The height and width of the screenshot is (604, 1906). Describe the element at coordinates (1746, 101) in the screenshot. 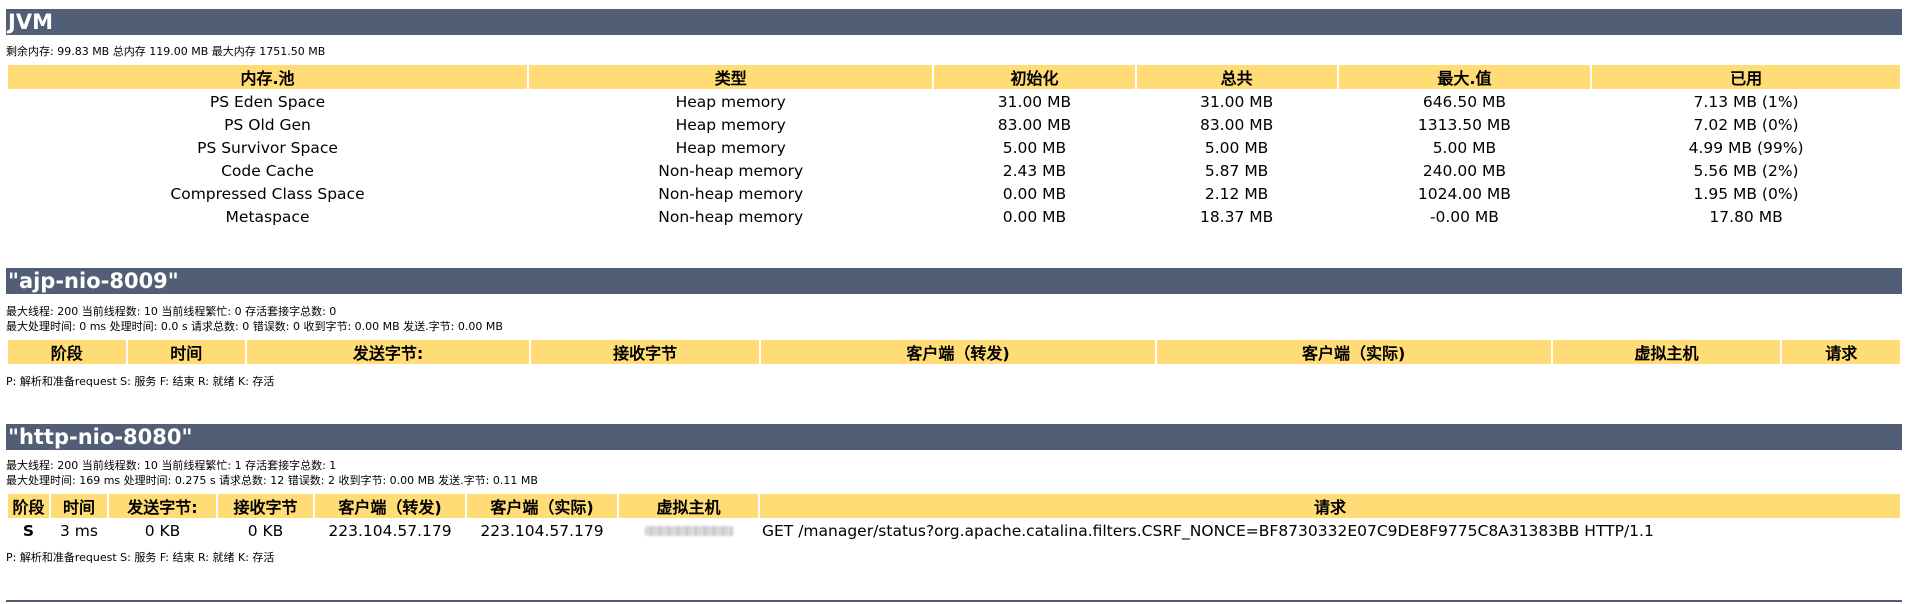

I see `pool-used: 7.13 MB (1%)` at that location.